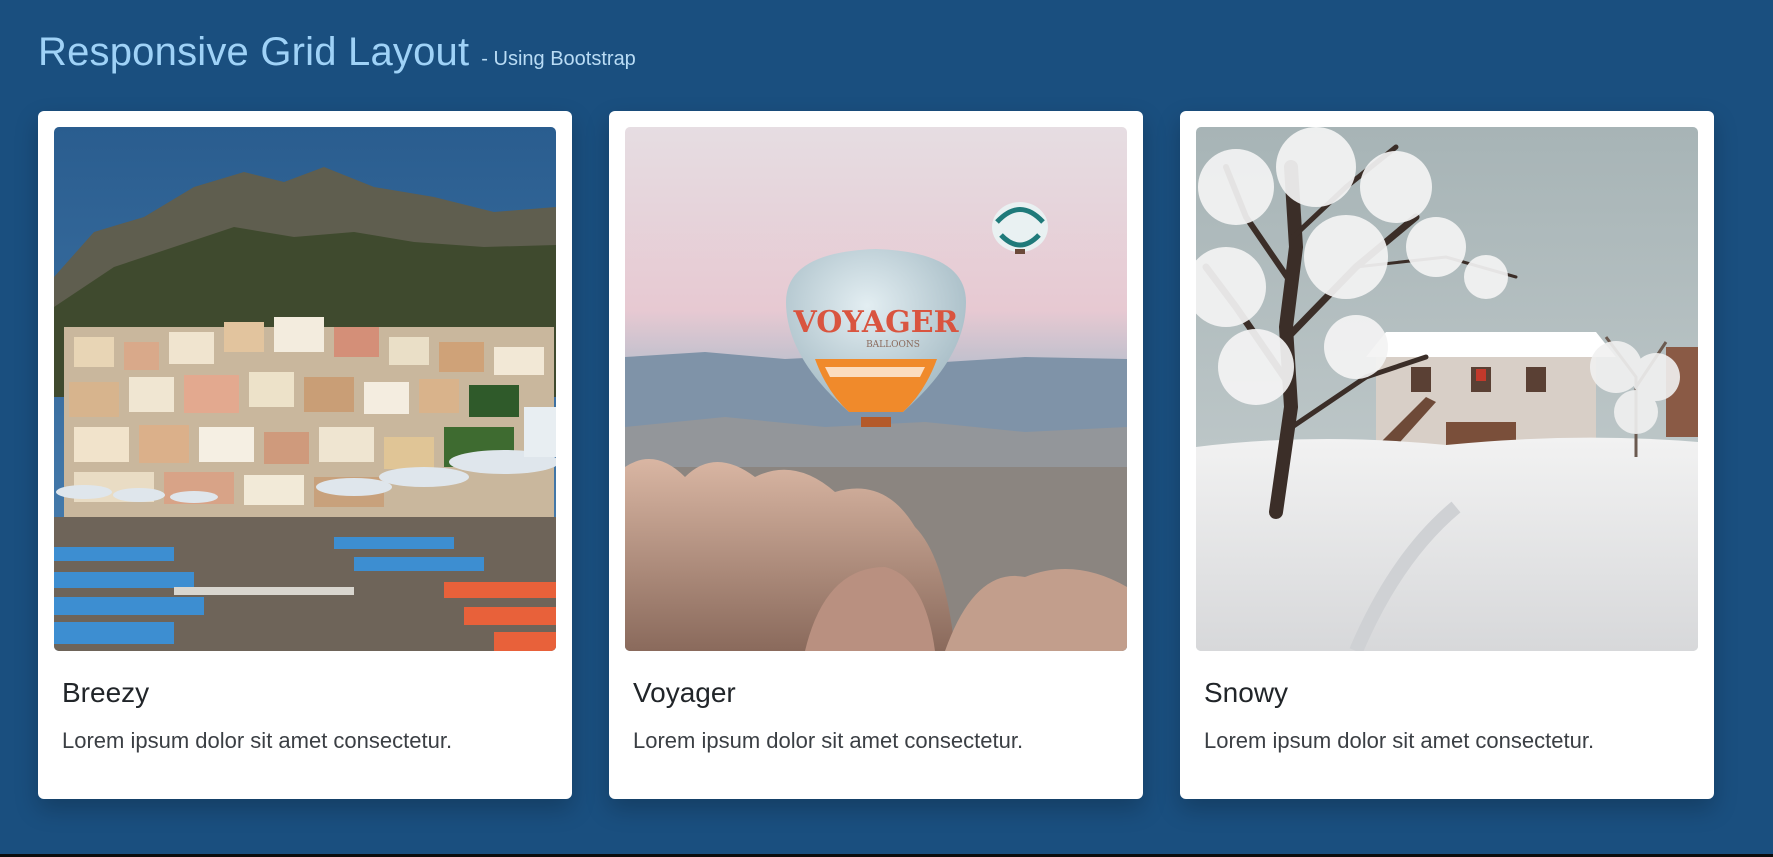  I want to click on balloon-subtext: BALLOONS, so click(893, 345).